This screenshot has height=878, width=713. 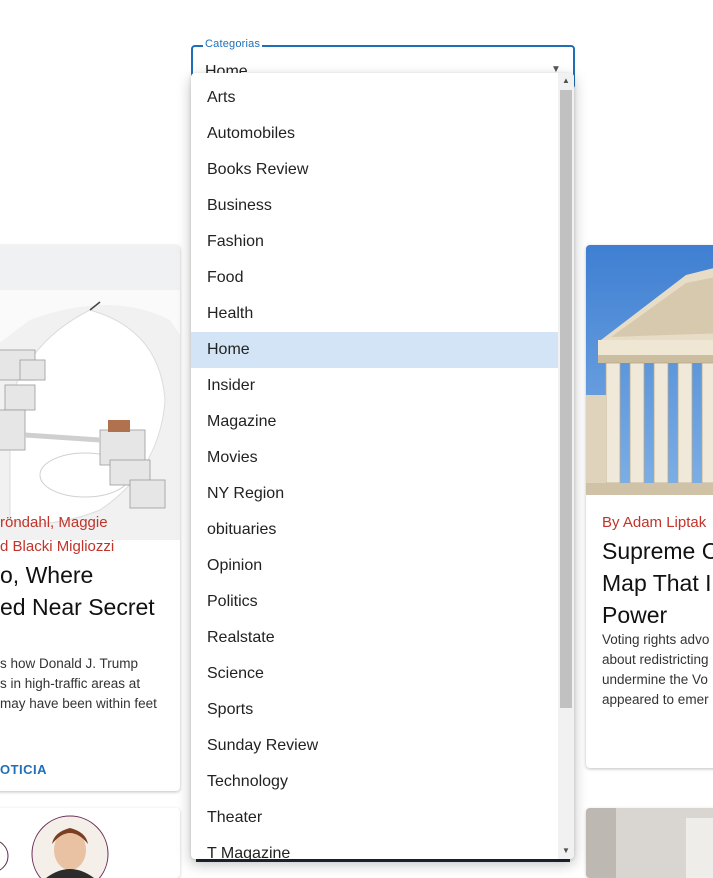 I want to click on article-byline: d Blacki Migliozzi, so click(x=57, y=546).